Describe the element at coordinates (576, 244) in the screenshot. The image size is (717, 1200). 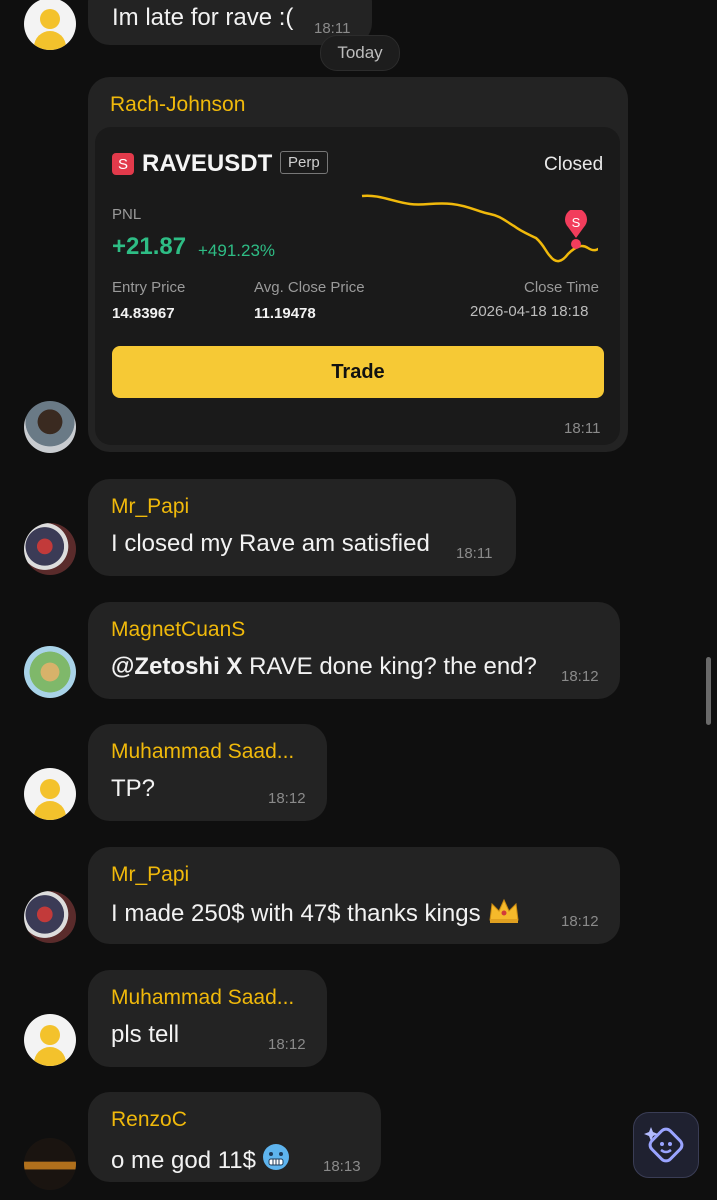
I see `close-point-dot` at that location.